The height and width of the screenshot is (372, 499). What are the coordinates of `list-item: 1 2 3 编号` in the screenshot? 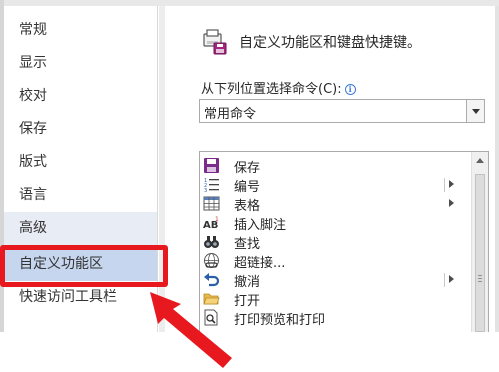 It's located at (336, 185).